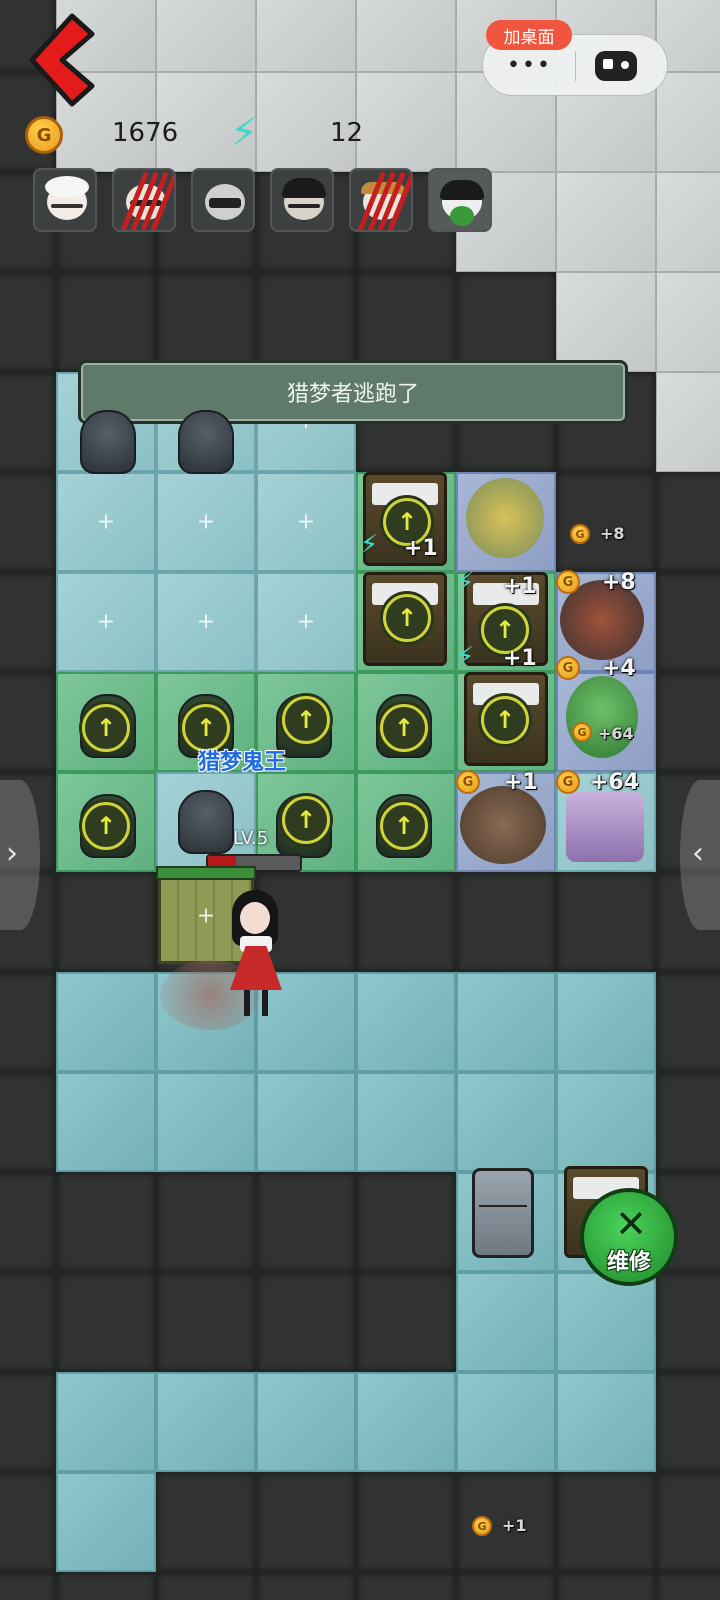 The image size is (720, 1600). What do you see at coordinates (529, 35) in the screenshot?
I see `add-to-desktop-button: 加桌面` at bounding box center [529, 35].